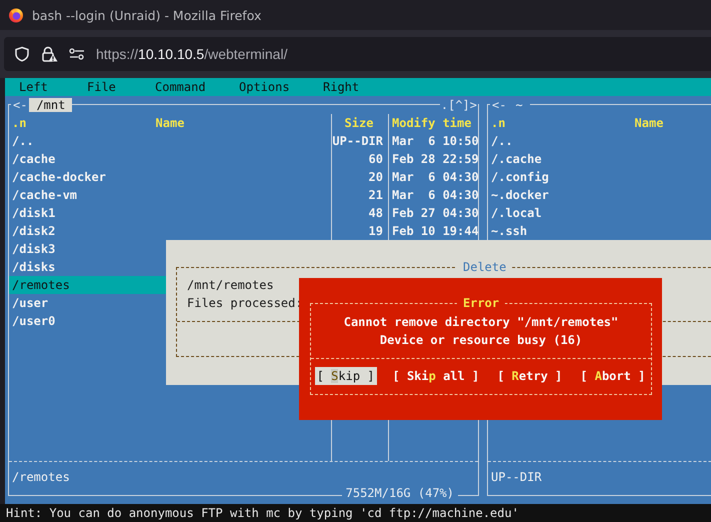  I want to click on file-name: ~.ssh, so click(509, 231).